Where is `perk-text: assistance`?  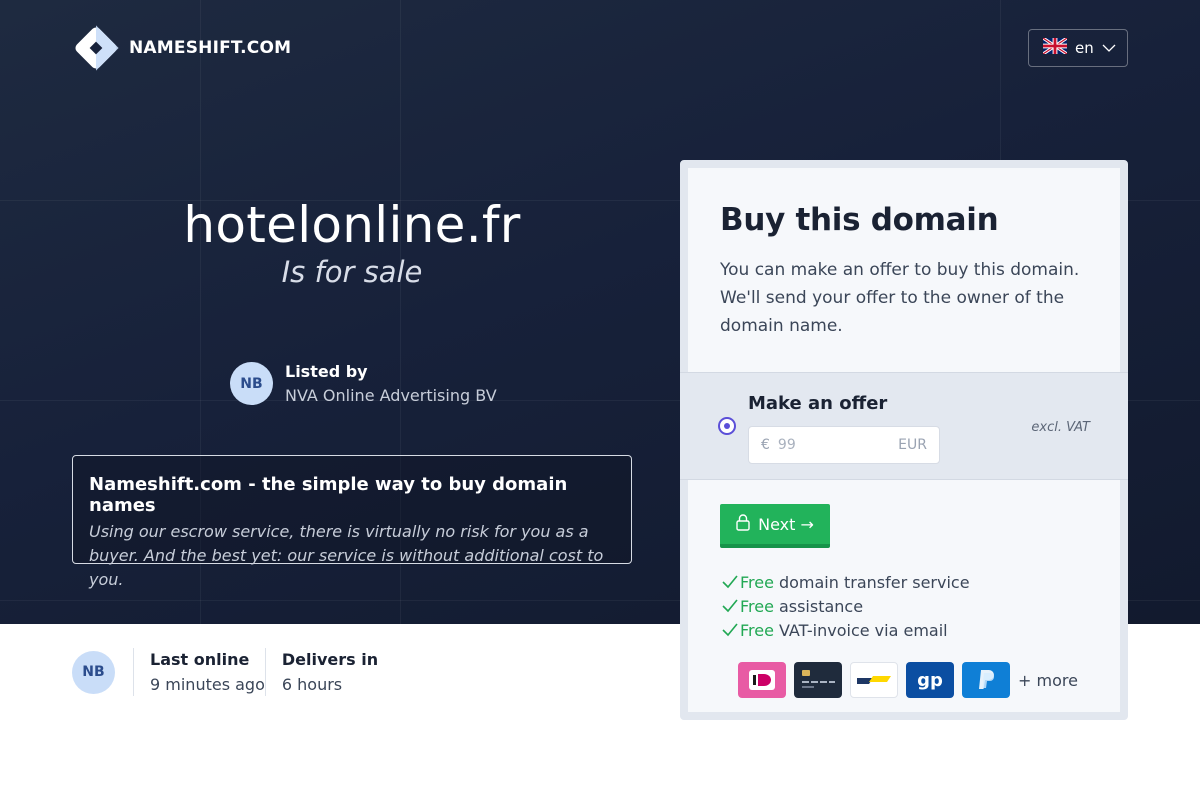 perk-text: assistance is located at coordinates (821, 606).